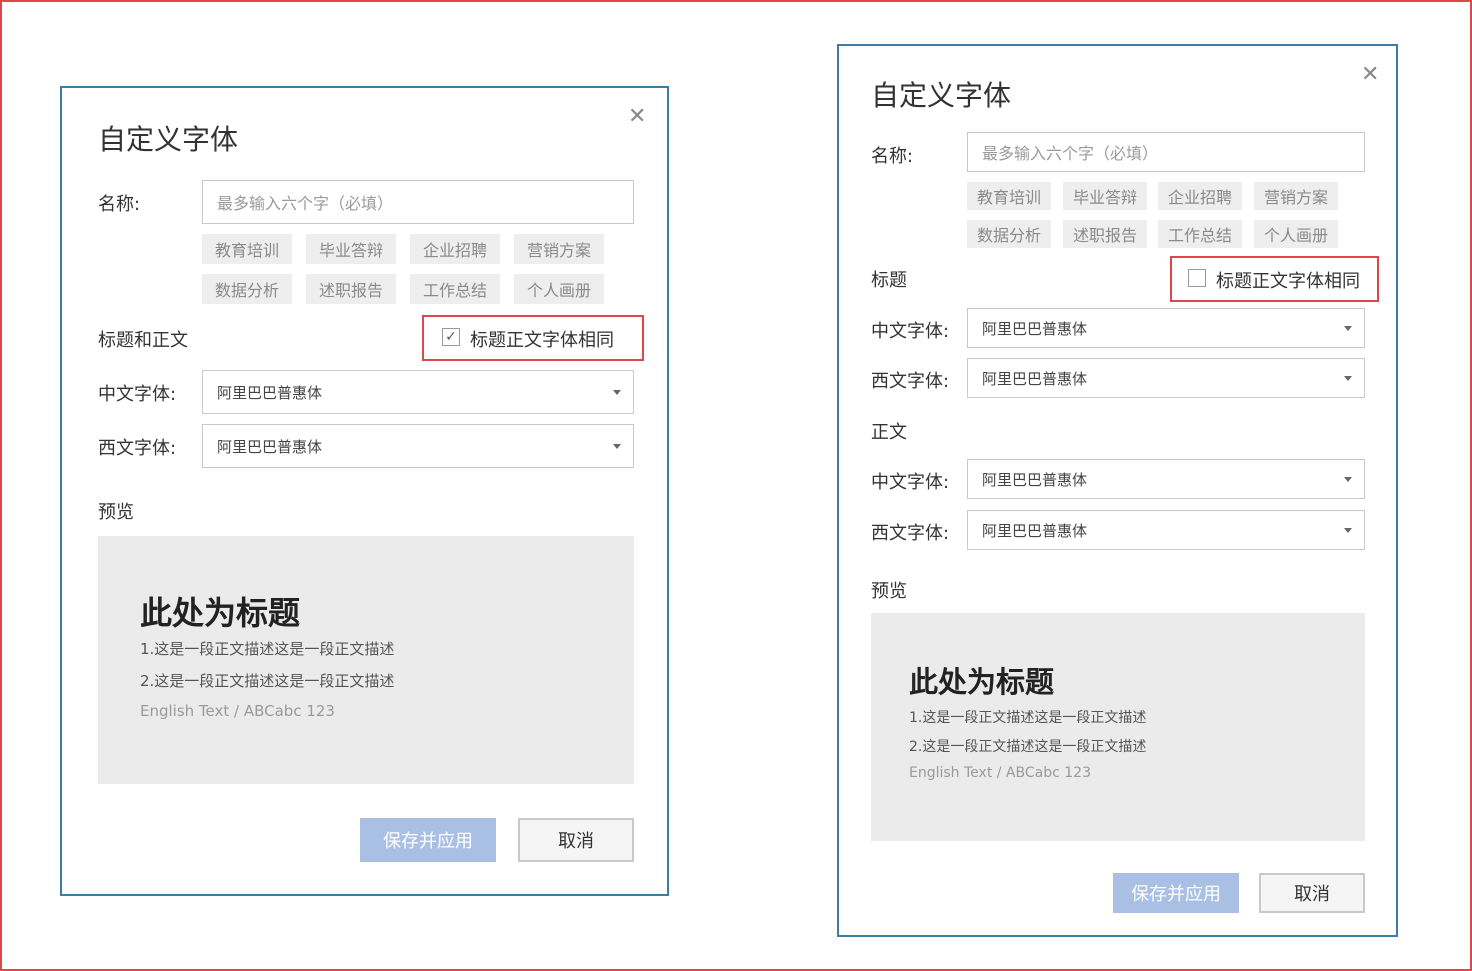 This screenshot has width=1472, height=971. I want to click on section-heading-and-body: 标题和正文, so click(143, 340).